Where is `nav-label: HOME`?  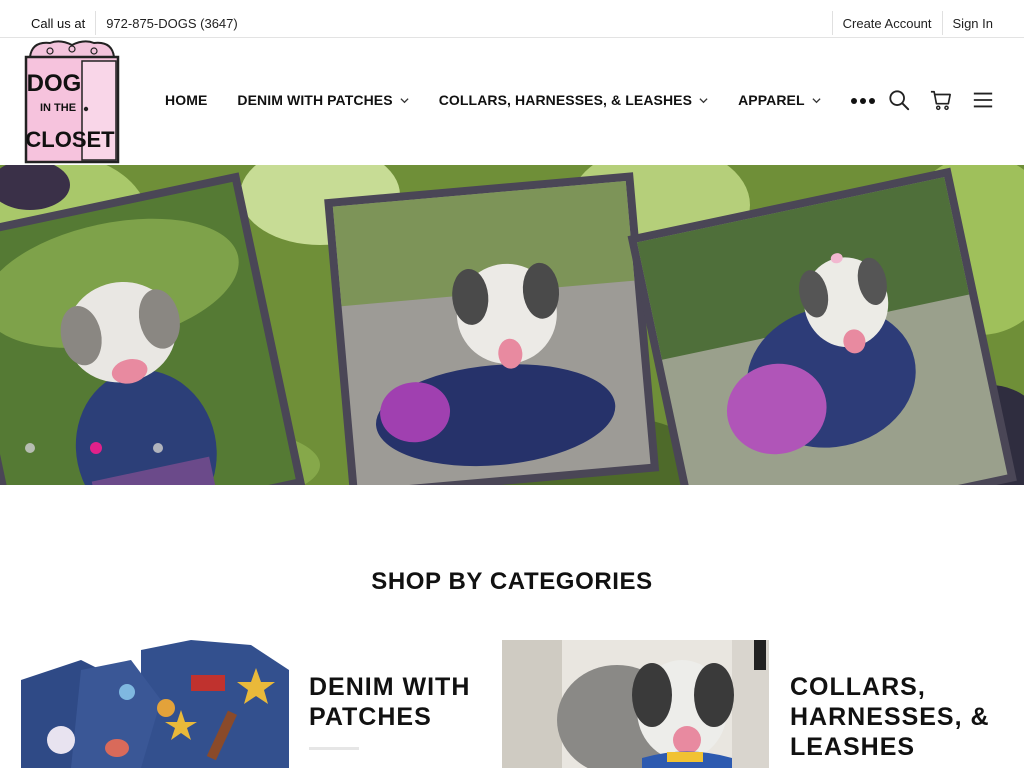
nav-label: HOME is located at coordinates (186, 100).